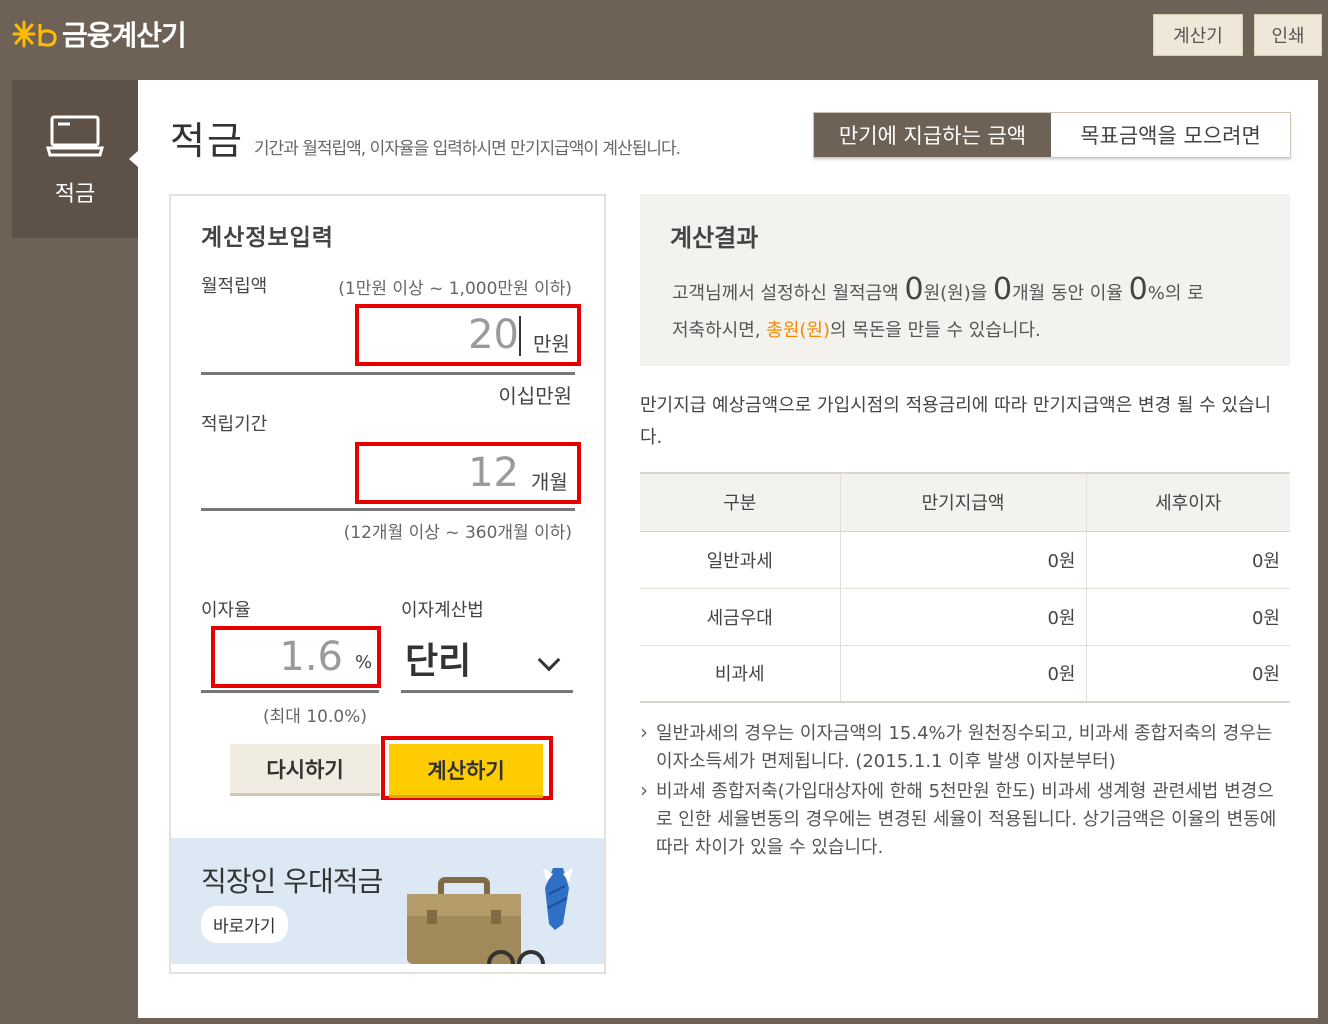  What do you see at coordinates (714, 238) in the screenshot?
I see `result-title: 계산결과` at bounding box center [714, 238].